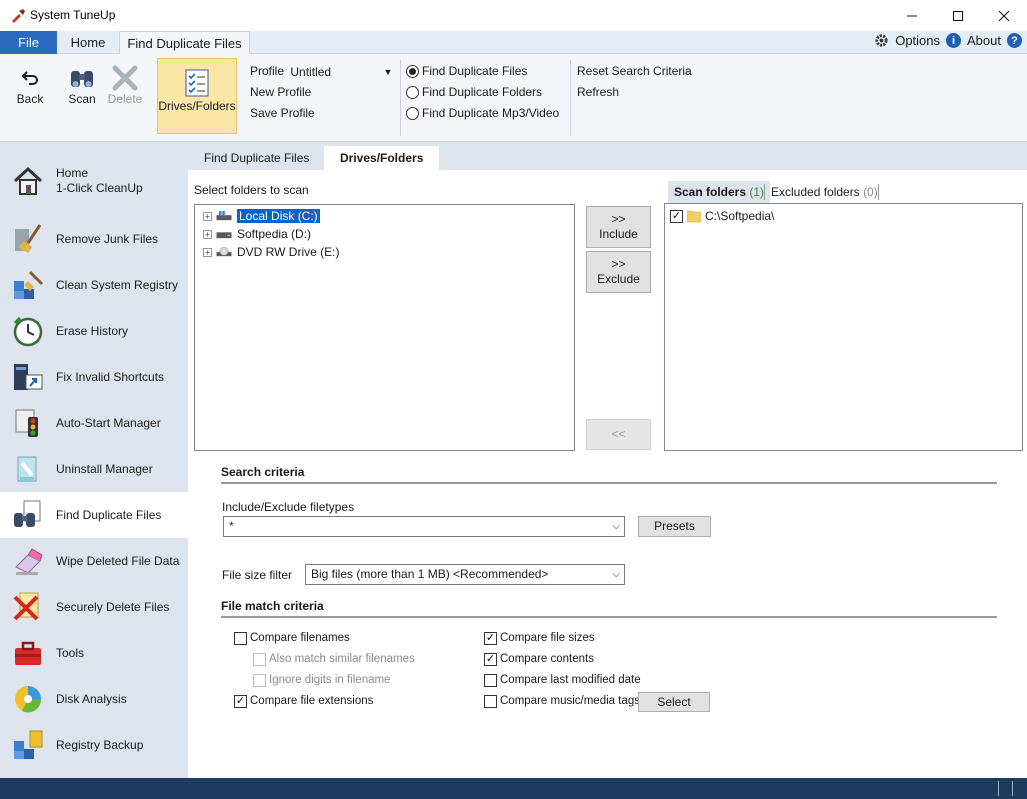 The image size is (1027, 799). I want to click on filetypes-combobox: * ⌵, so click(424, 526).